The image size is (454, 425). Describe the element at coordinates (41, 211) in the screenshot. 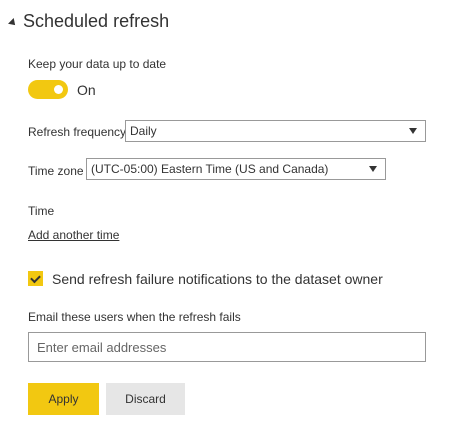

I see `time-label: Time` at that location.